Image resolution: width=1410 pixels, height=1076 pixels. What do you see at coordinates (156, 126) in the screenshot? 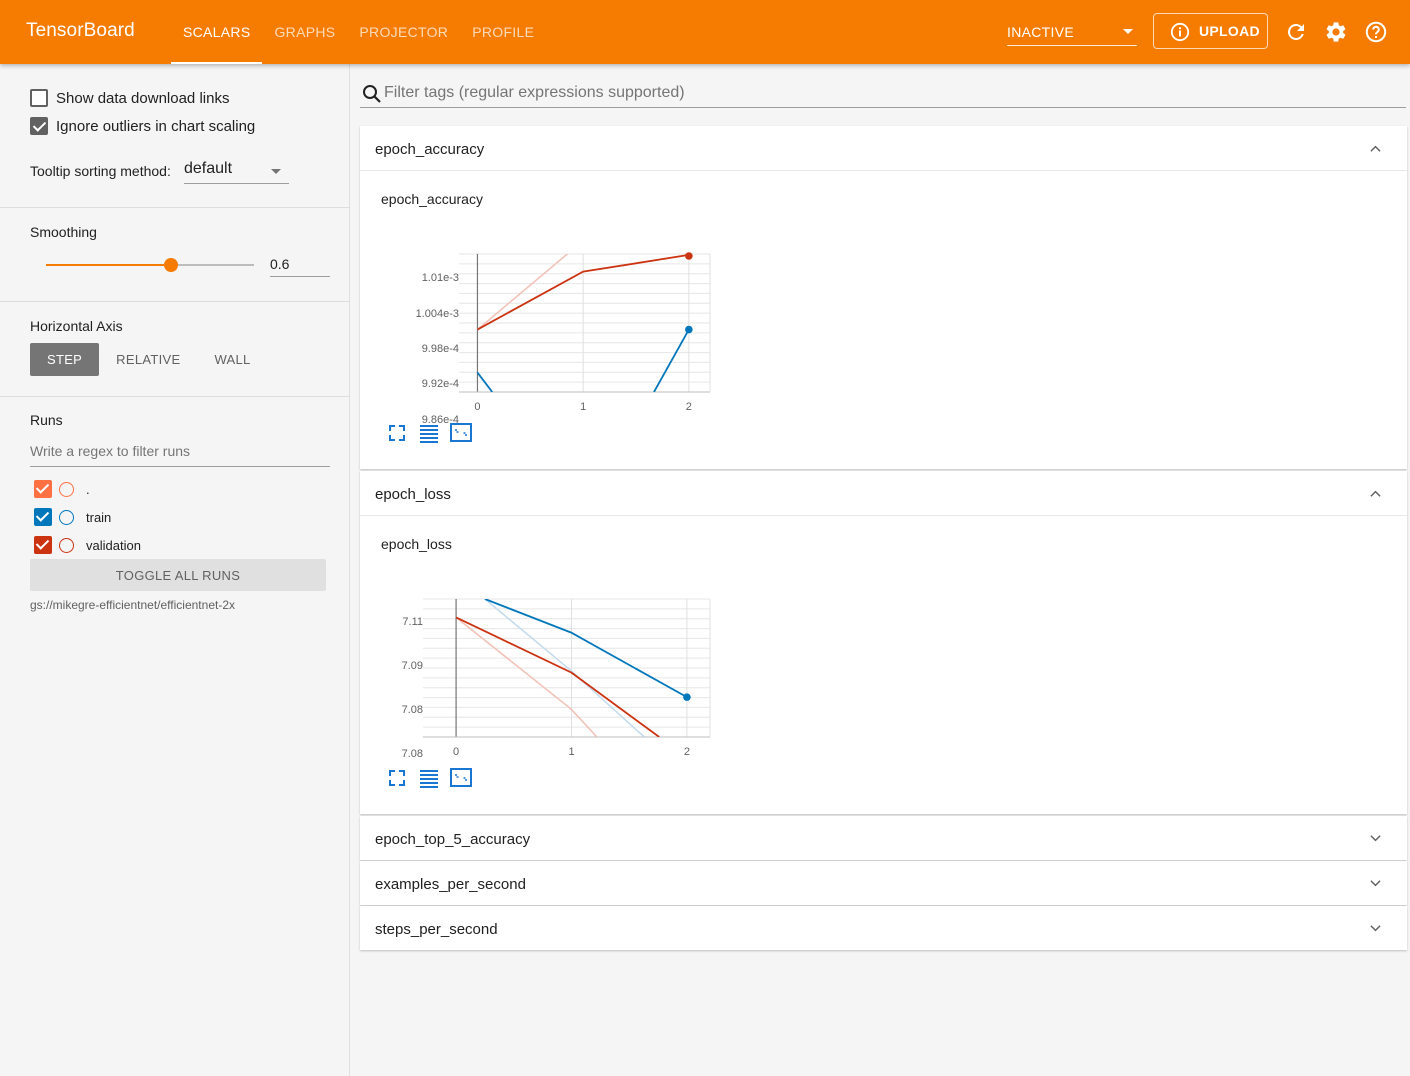
I see `ignore-outliers-label: Ignore outliers in chart scaling` at bounding box center [156, 126].